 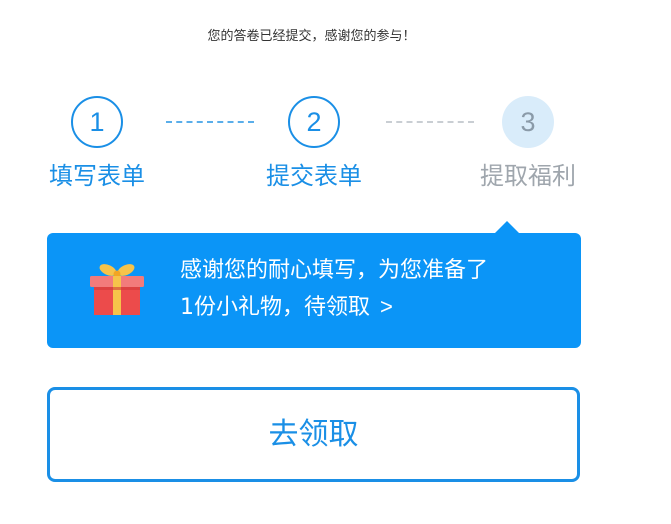 What do you see at coordinates (97, 176) in the screenshot?
I see `step-1-label: 填写表单` at bounding box center [97, 176].